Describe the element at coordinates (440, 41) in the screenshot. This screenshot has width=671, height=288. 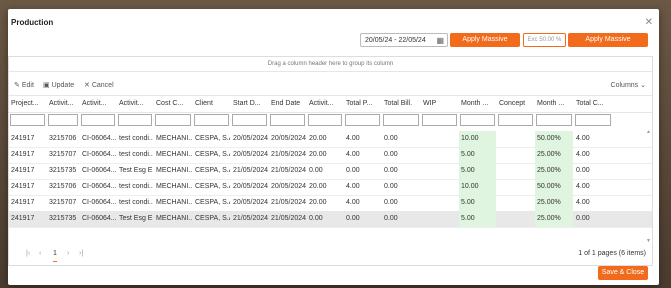
I see `calendar-icon: ▦` at that location.